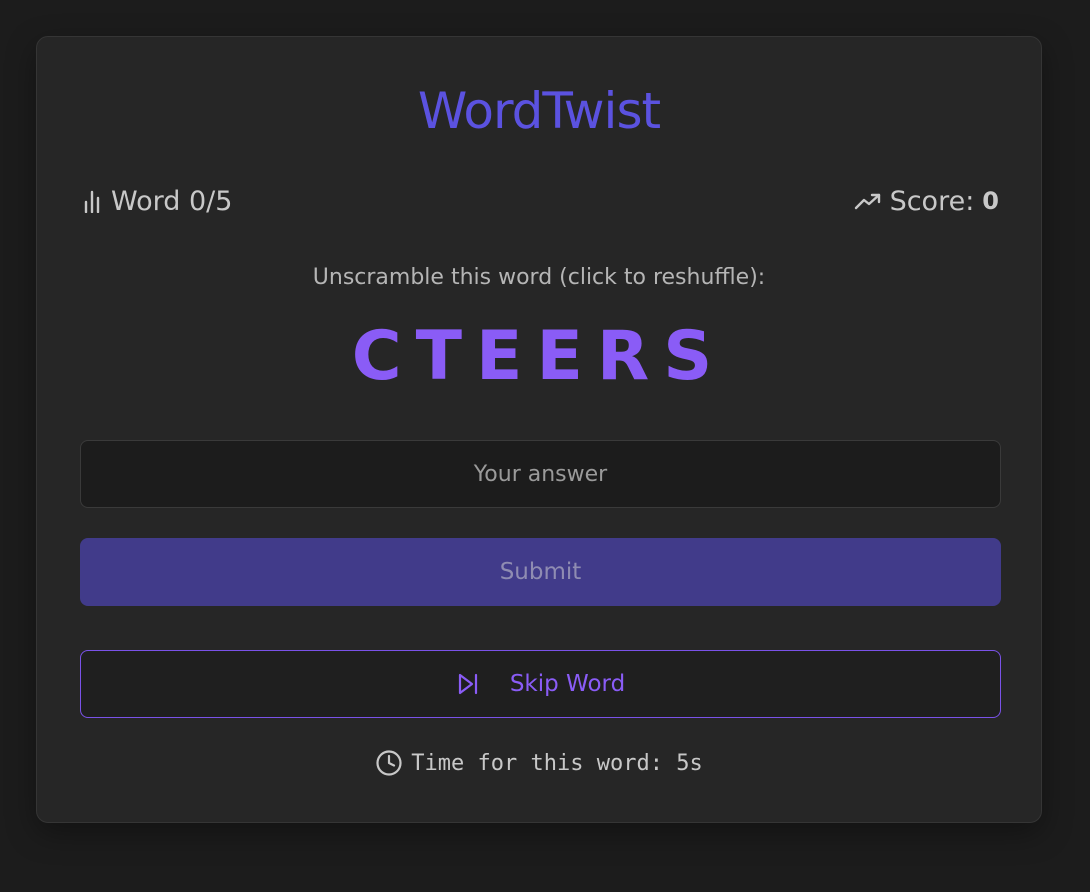 The width and height of the screenshot is (1090, 892). I want to click on score-label: Score:, so click(932, 201).